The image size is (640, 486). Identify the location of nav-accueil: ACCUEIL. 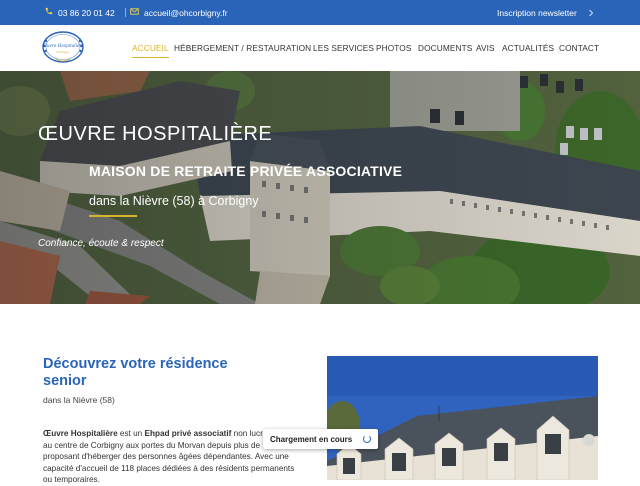
(150, 50).